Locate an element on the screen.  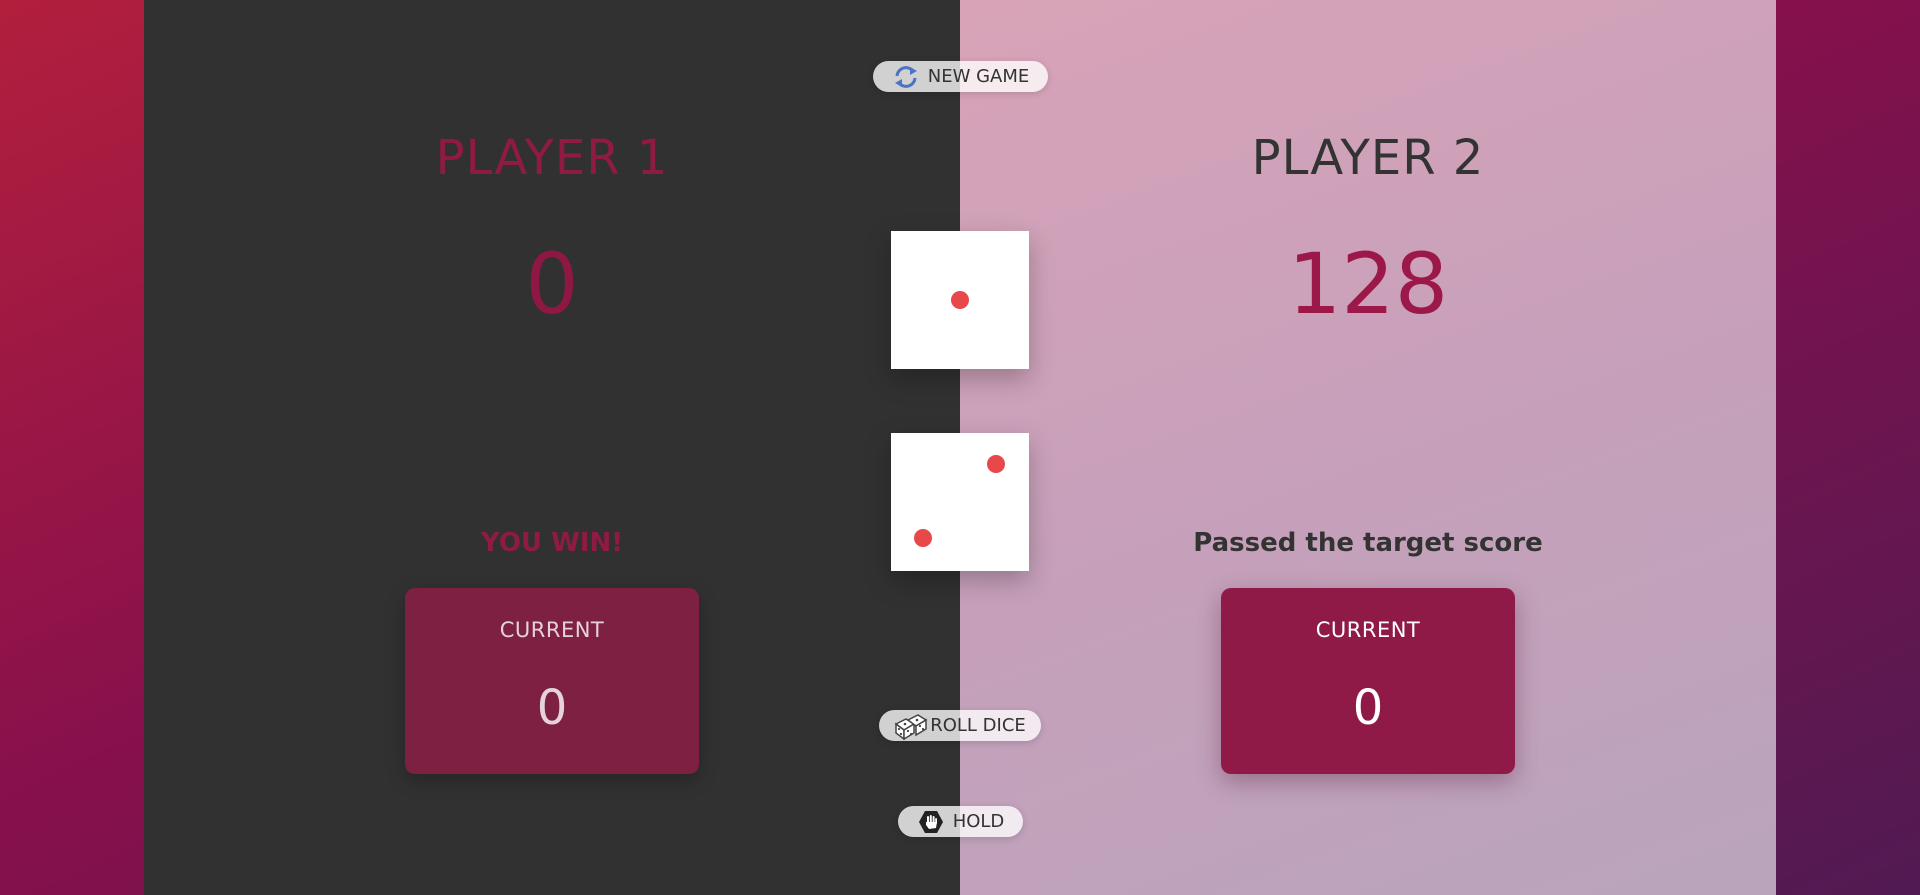
refresh-icon is located at coordinates (906, 77).